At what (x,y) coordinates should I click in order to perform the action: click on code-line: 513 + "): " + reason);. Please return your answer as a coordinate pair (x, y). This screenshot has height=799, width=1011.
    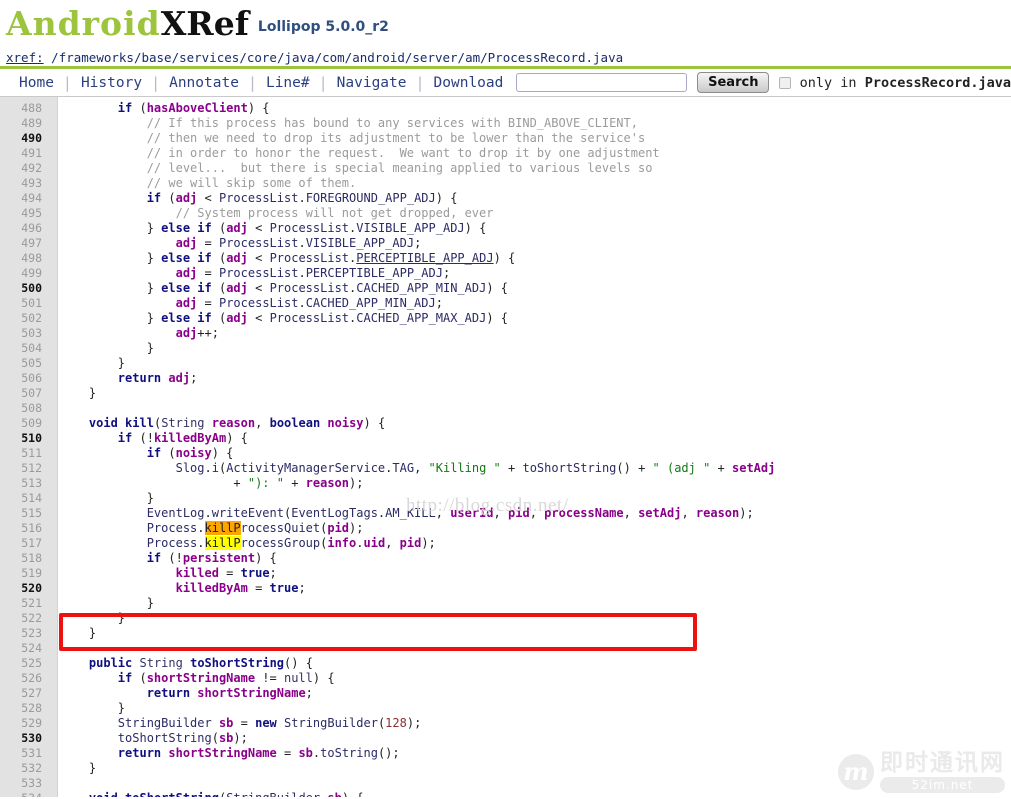
    Looking at the image, I should click on (505, 483).